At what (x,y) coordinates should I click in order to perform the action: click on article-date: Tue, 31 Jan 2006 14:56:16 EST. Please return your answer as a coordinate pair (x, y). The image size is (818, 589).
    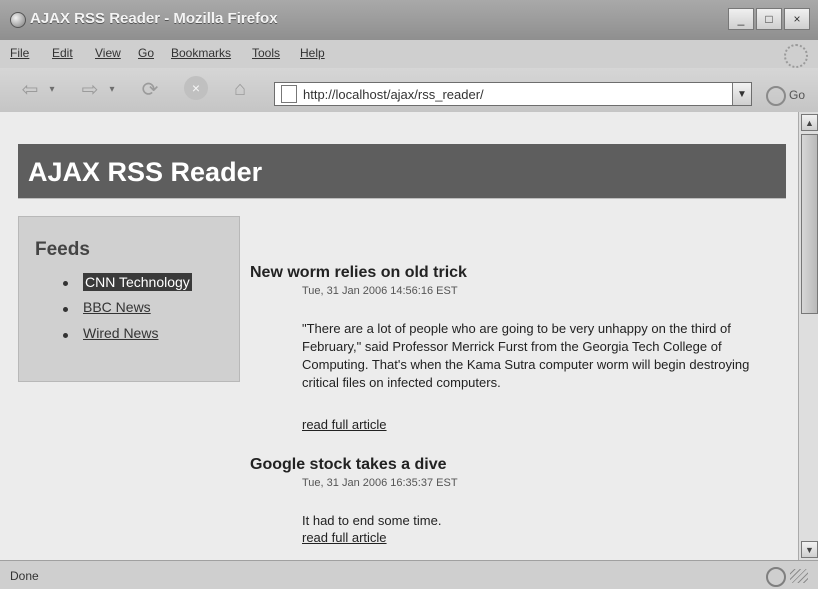
    Looking at the image, I should click on (380, 291).